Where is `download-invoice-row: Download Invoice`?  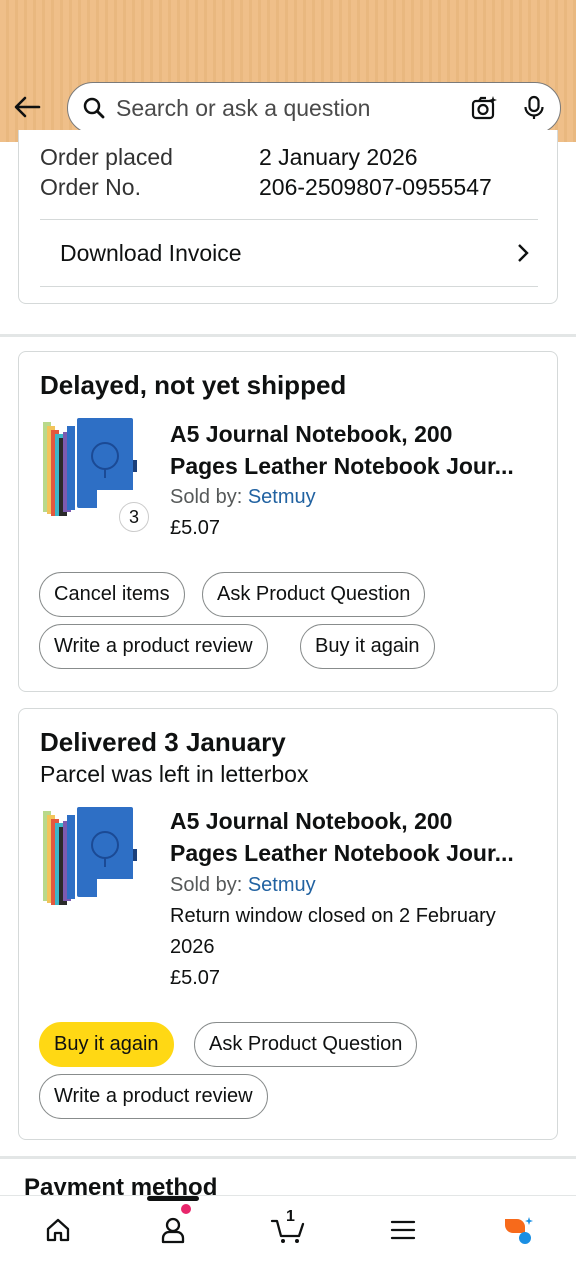 download-invoice-row: Download Invoice is located at coordinates (289, 253).